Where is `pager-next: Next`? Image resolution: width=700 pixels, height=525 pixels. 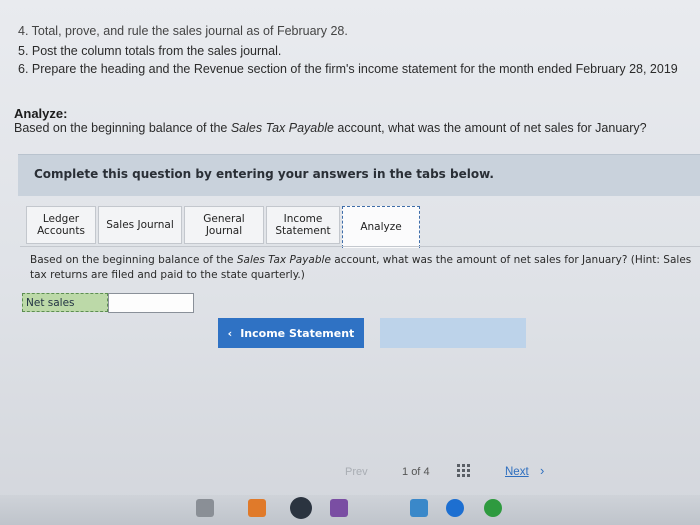
pager-next: Next is located at coordinates (517, 472).